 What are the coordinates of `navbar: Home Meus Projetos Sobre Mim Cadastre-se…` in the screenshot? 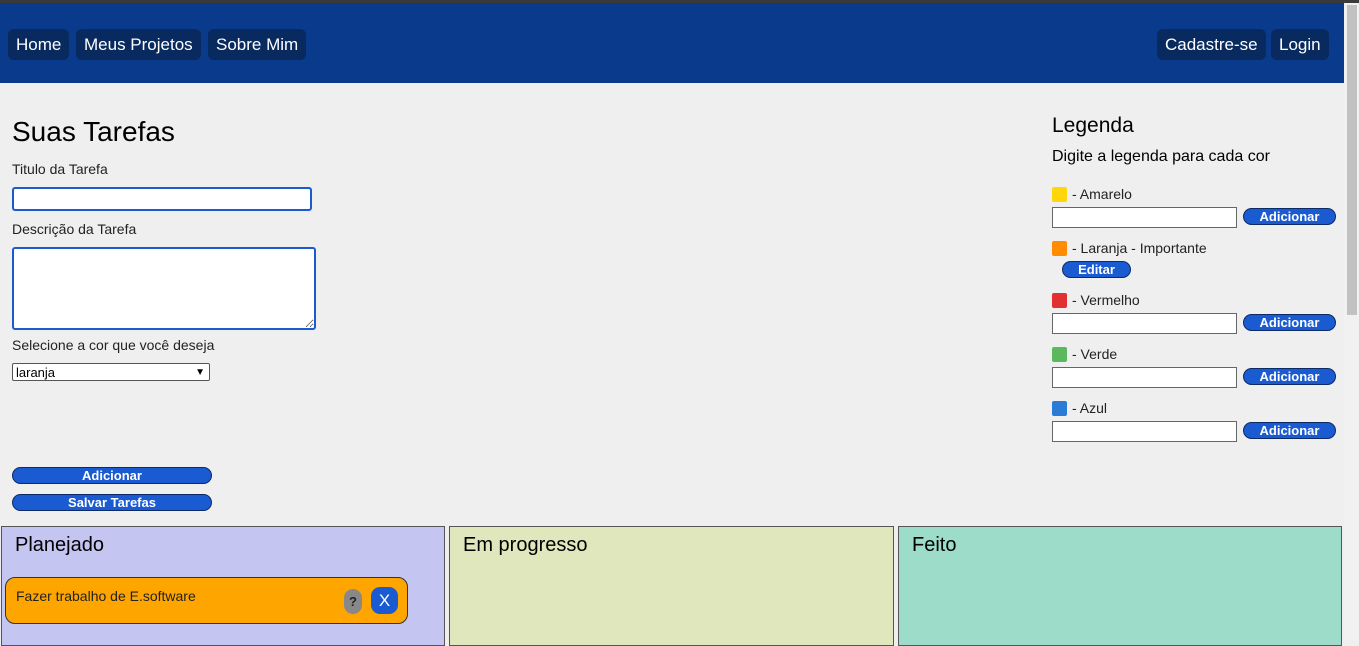 It's located at (672, 43).